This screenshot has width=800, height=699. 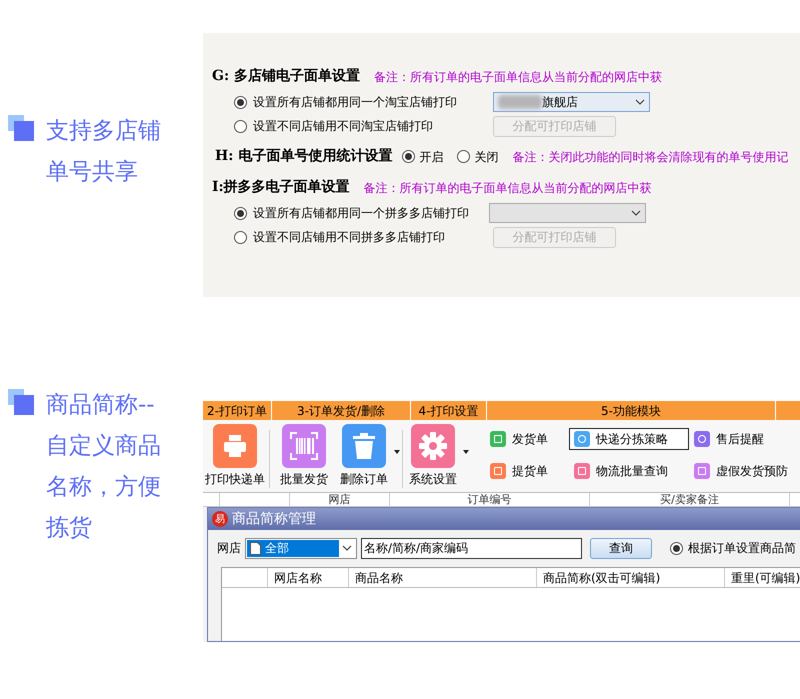 What do you see at coordinates (349, 237) in the screenshot?
I see `radio-label: 设置不同店铺用不同拼多多店铺打印` at bounding box center [349, 237].